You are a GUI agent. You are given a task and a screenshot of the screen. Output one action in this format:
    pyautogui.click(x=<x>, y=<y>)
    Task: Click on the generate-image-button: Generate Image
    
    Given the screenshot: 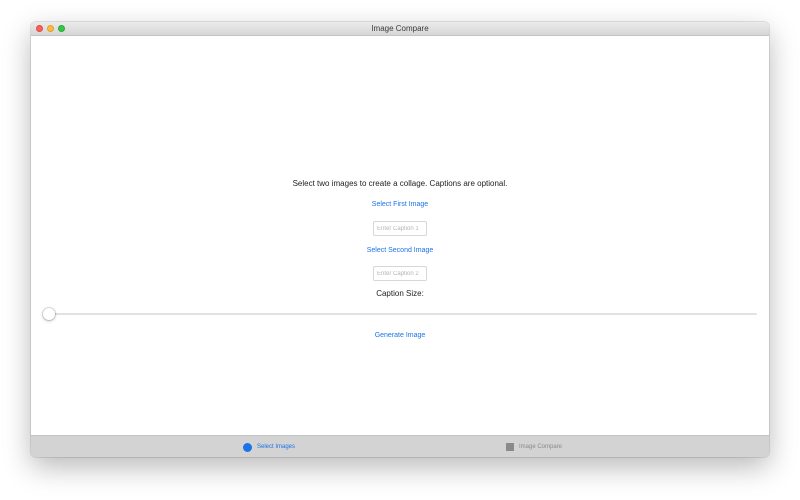 What is the action you would take?
    pyautogui.click(x=400, y=335)
    